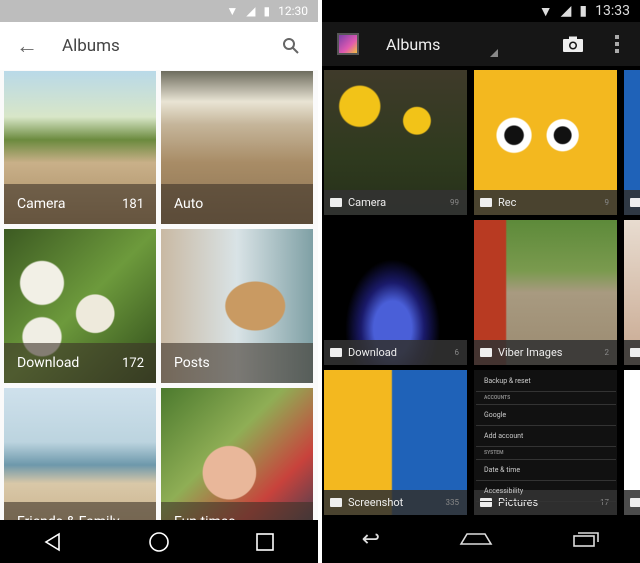 Image resolution: width=640 pixels, height=563 pixels. What do you see at coordinates (395, 442) in the screenshot?
I see `album-tile: Screenshot 335` at bounding box center [395, 442].